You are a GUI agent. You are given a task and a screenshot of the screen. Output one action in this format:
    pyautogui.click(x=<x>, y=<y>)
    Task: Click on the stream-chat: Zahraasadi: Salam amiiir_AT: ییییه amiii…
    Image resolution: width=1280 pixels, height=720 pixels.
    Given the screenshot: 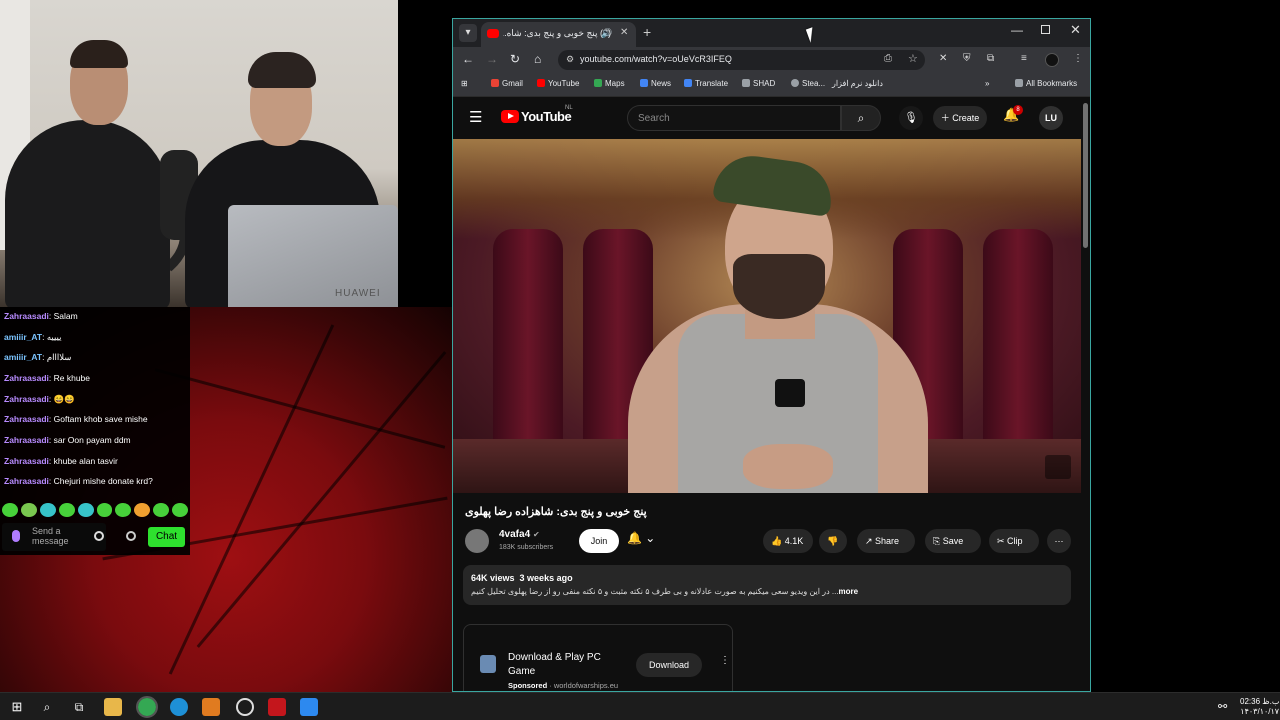 What is the action you would take?
    pyautogui.click(x=95, y=431)
    